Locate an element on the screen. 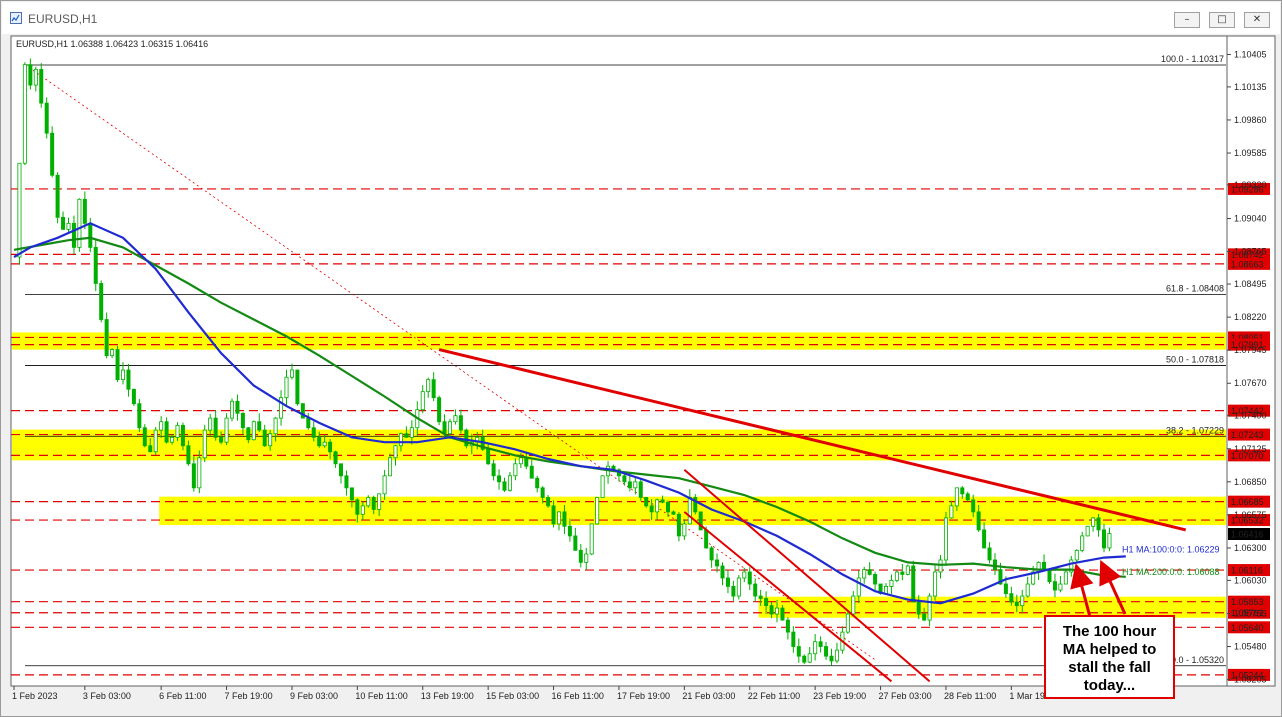  level-price-label: 1.06685 is located at coordinates (1247, 502).